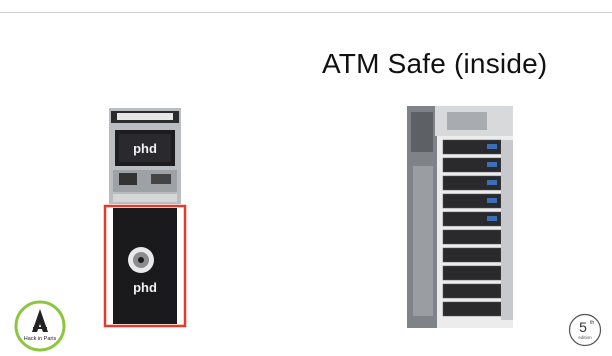 The height and width of the screenshot is (356, 612). What do you see at coordinates (592, 323) in the screenshot?
I see `edition-suffix: th` at bounding box center [592, 323].